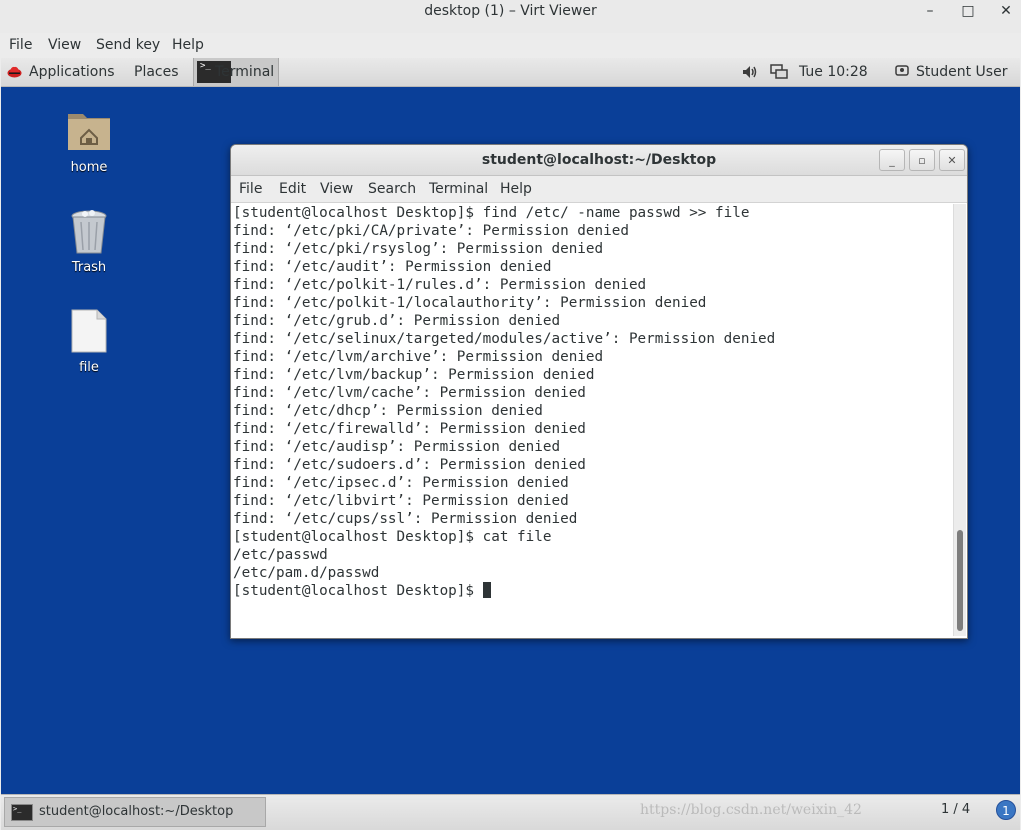 The width and height of the screenshot is (1021, 830). I want to click on terminal-menu-file: File, so click(250, 189).